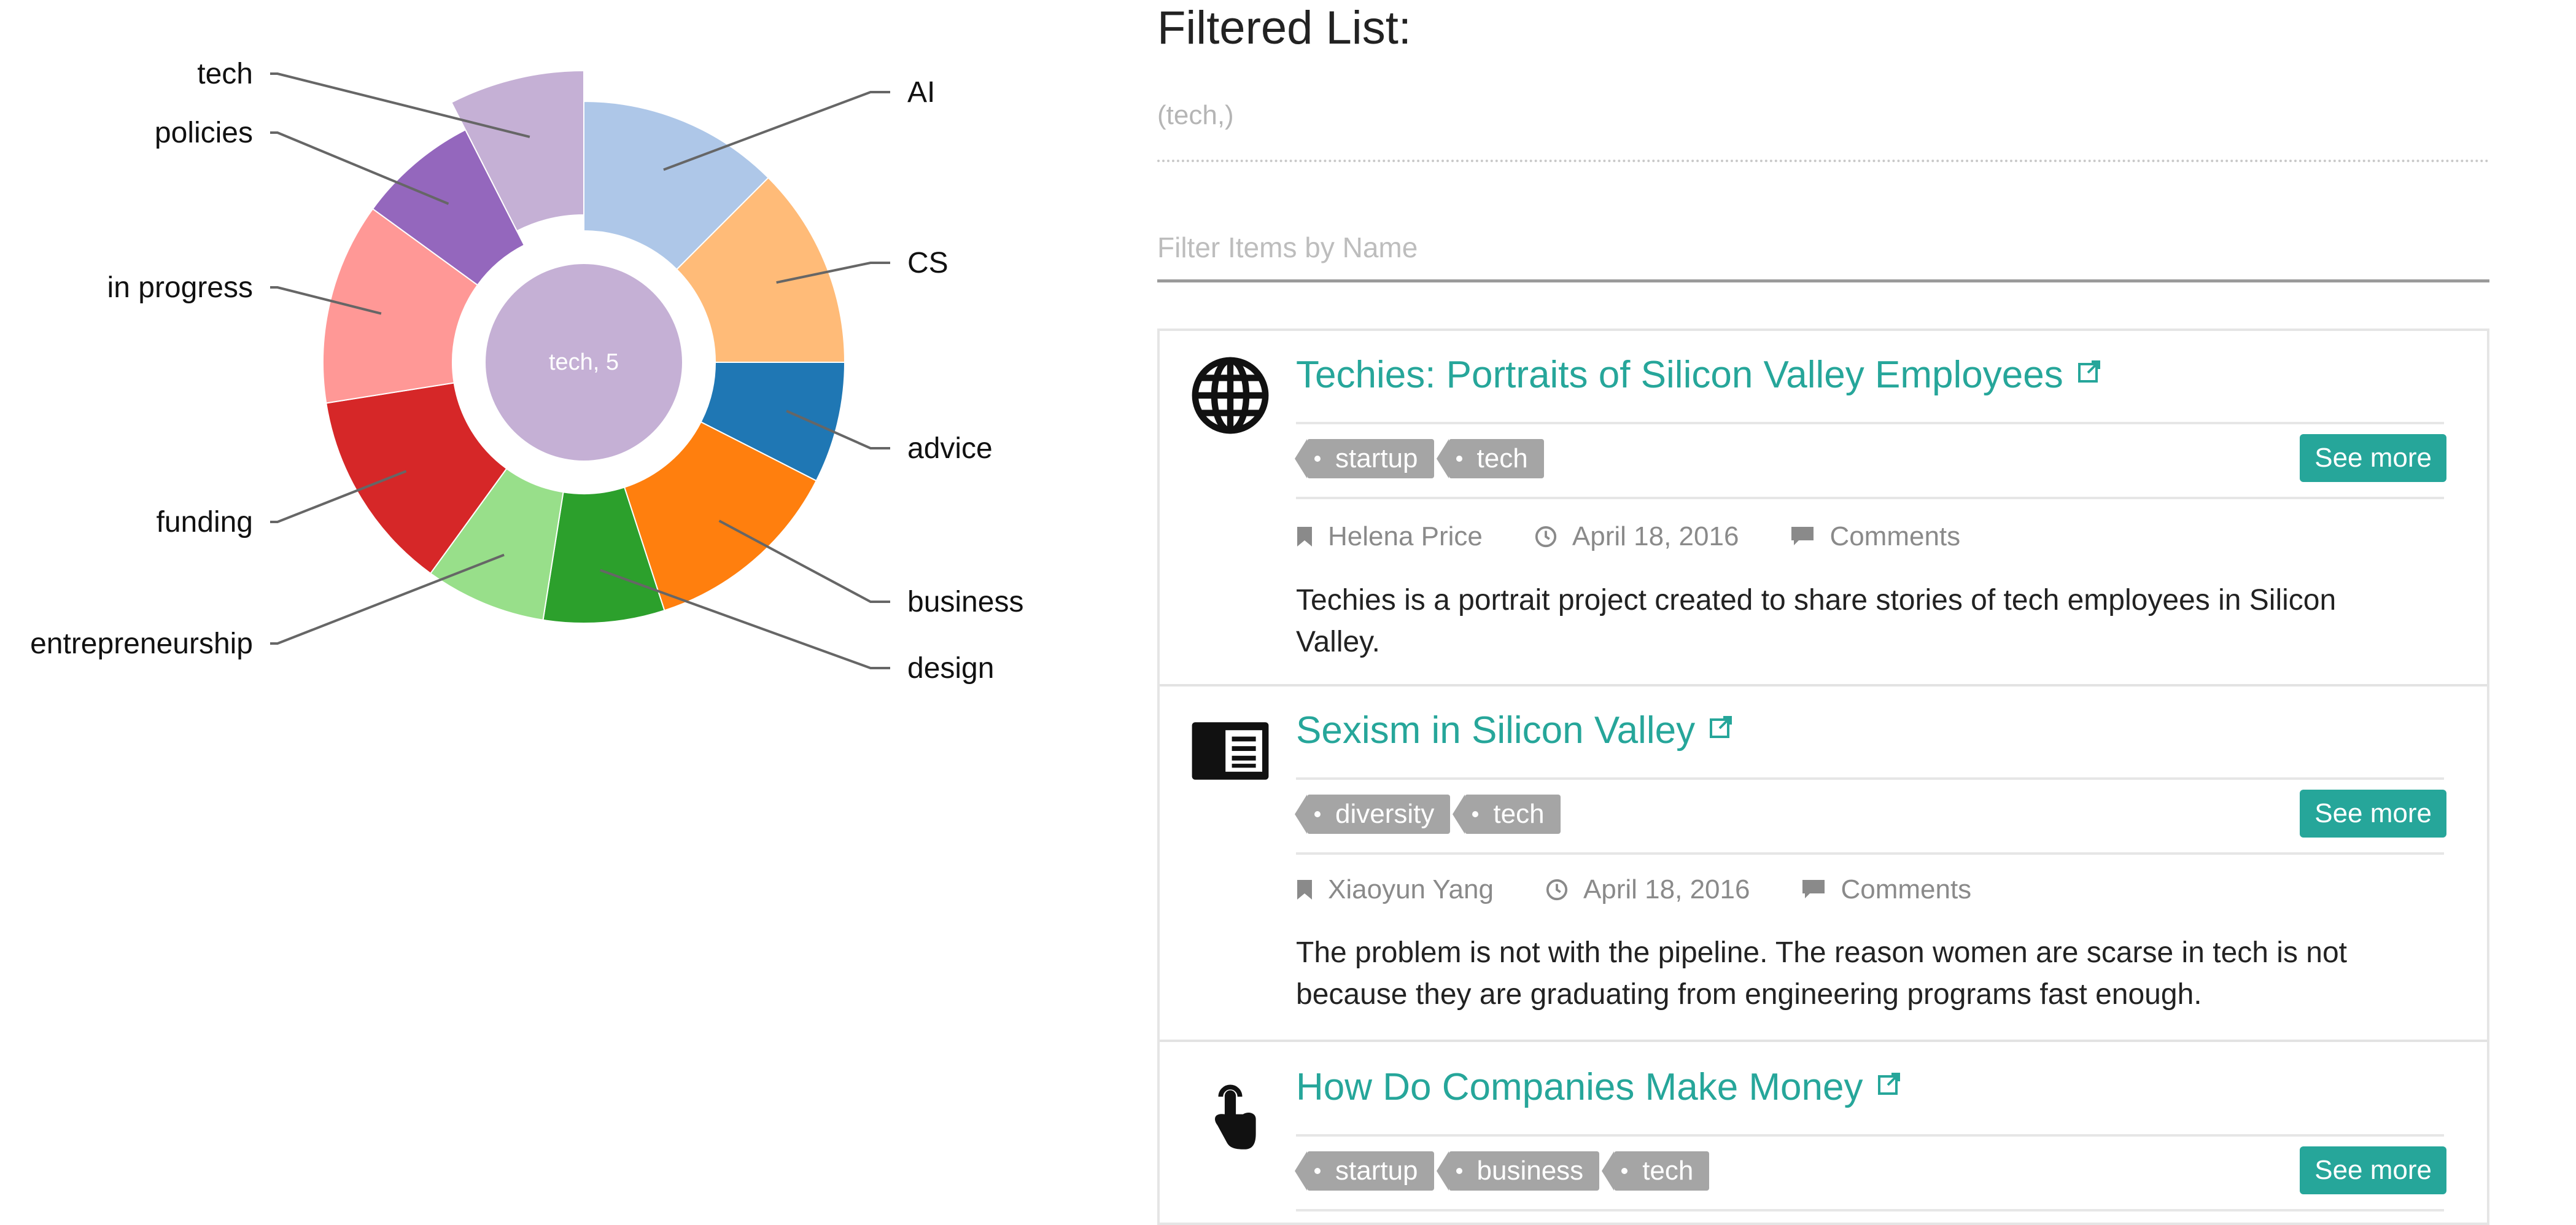 This screenshot has height=1225, width=2576. Describe the element at coordinates (225, 74) in the screenshot. I see `chart-label-tech: tech` at that location.